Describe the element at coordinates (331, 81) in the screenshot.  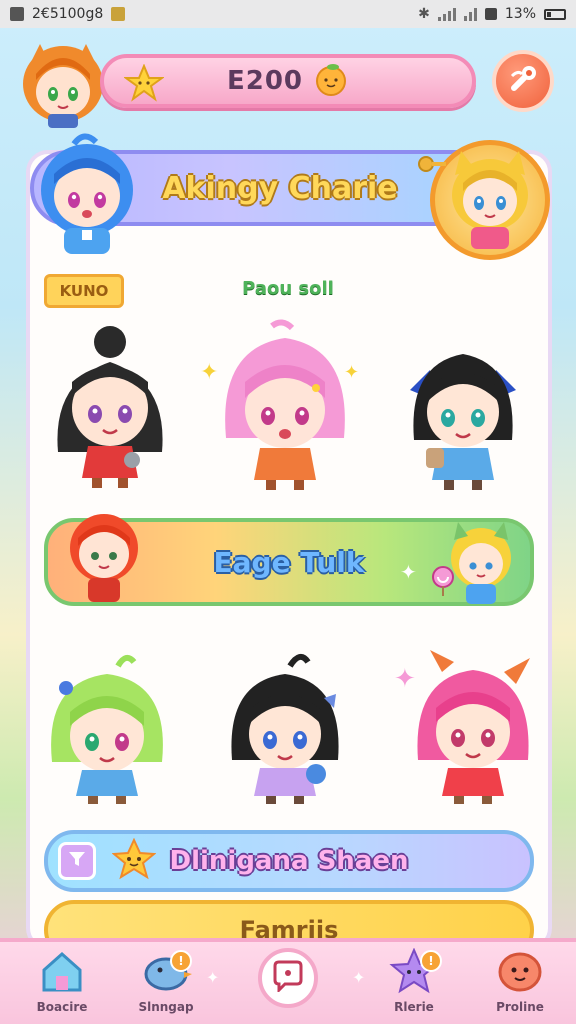
I see `orange-fruit-icon` at that location.